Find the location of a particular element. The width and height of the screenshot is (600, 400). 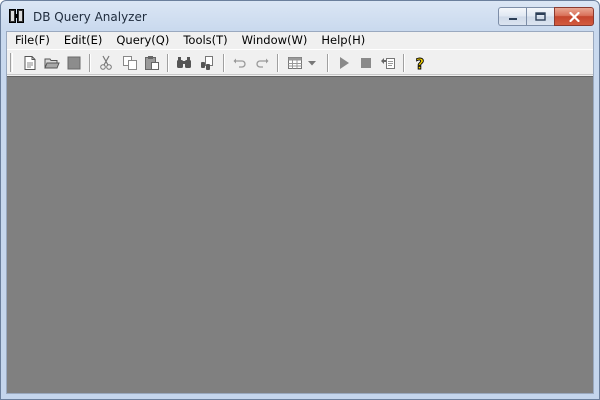

parse-button is located at coordinates (388, 63).